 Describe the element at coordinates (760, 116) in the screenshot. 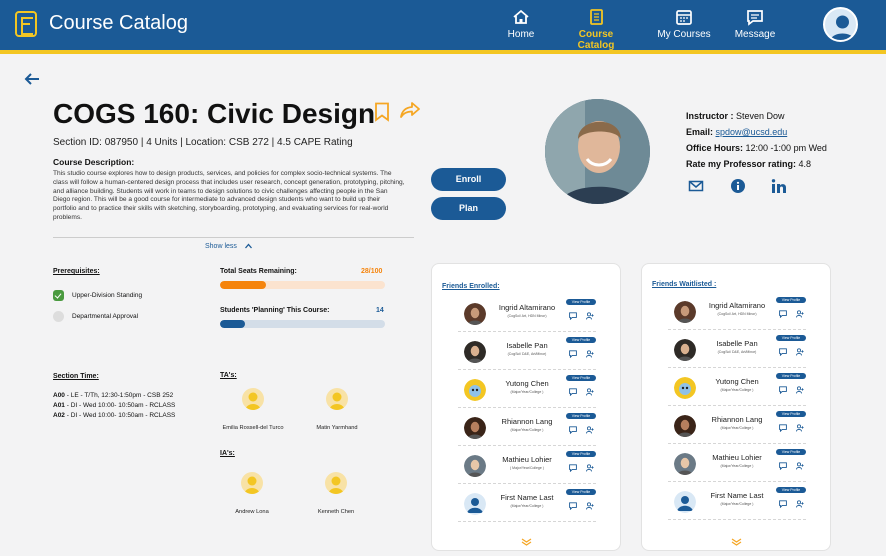

I see `instructor-name: Steven Dow` at that location.